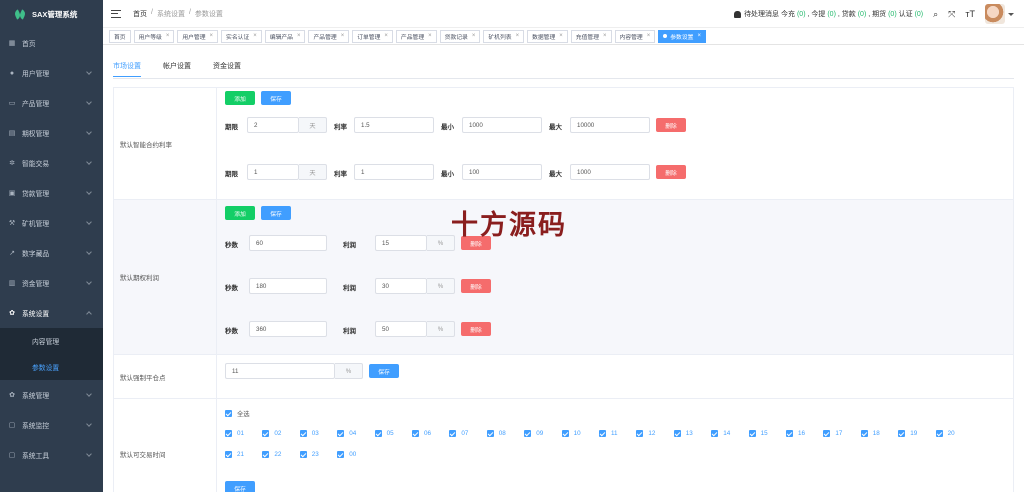  I want to click on tab-product-manage-2: 产品管理 ×, so click(416, 36).